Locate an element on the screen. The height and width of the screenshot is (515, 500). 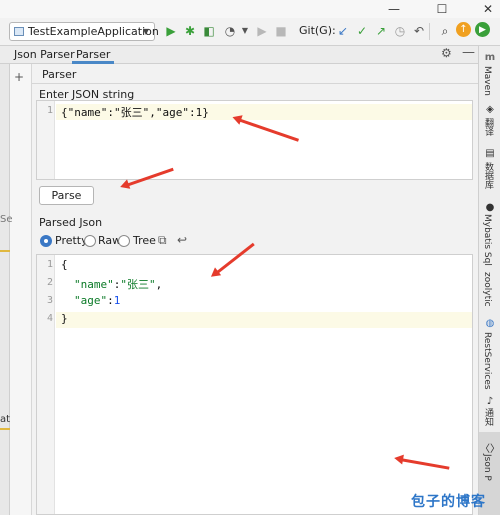
plugin-icon: ▶ is located at coordinates (482, 29).